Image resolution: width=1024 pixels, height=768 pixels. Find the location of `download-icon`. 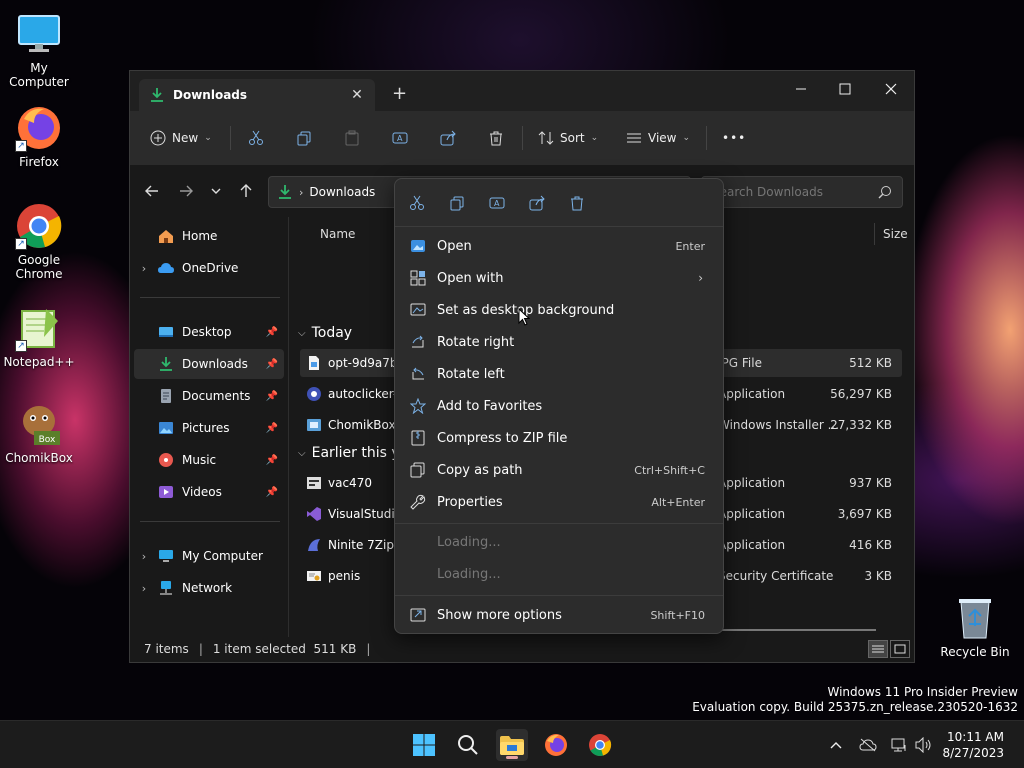

download-icon is located at coordinates (166, 364).